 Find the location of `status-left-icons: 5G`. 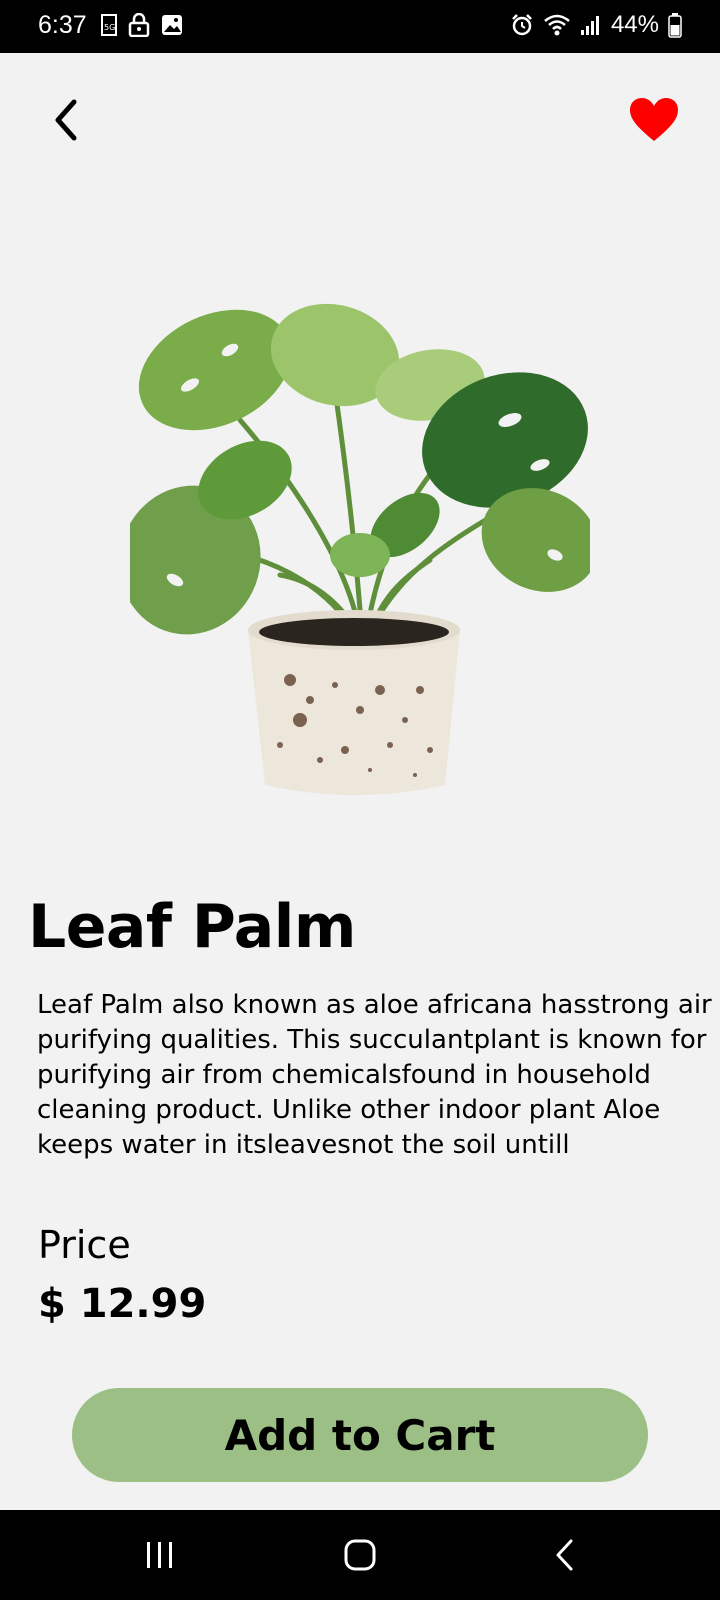

status-left-icons: 5G is located at coordinates (142, 25).